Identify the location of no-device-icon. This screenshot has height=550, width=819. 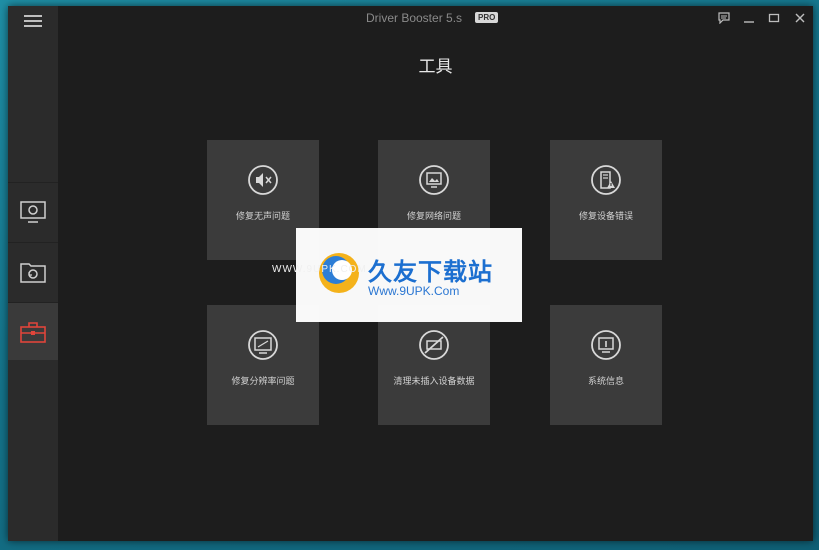
(434, 345).